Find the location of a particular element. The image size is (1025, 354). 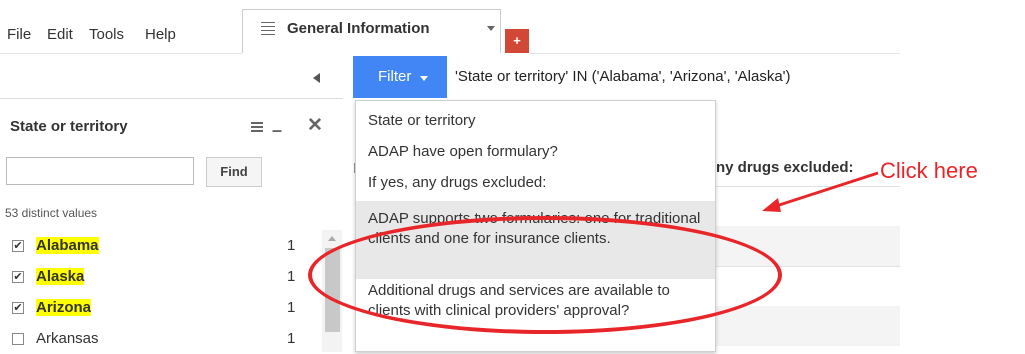

menu-item: State or territory is located at coordinates (535, 121).